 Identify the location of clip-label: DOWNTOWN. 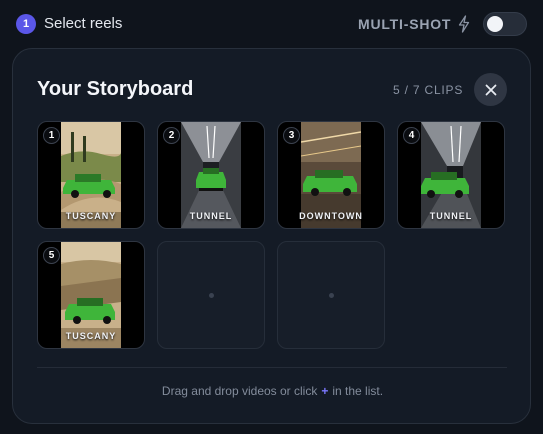
(331, 216).